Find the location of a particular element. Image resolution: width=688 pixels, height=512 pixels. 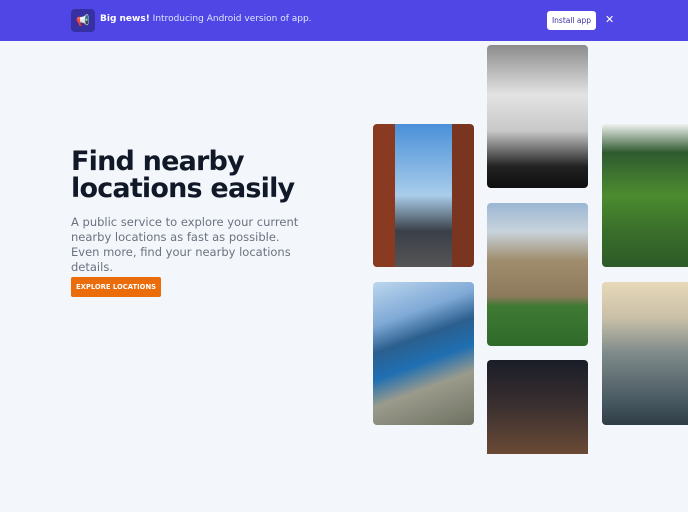

banner-message: Introducing Android version of app. is located at coordinates (230, 19).